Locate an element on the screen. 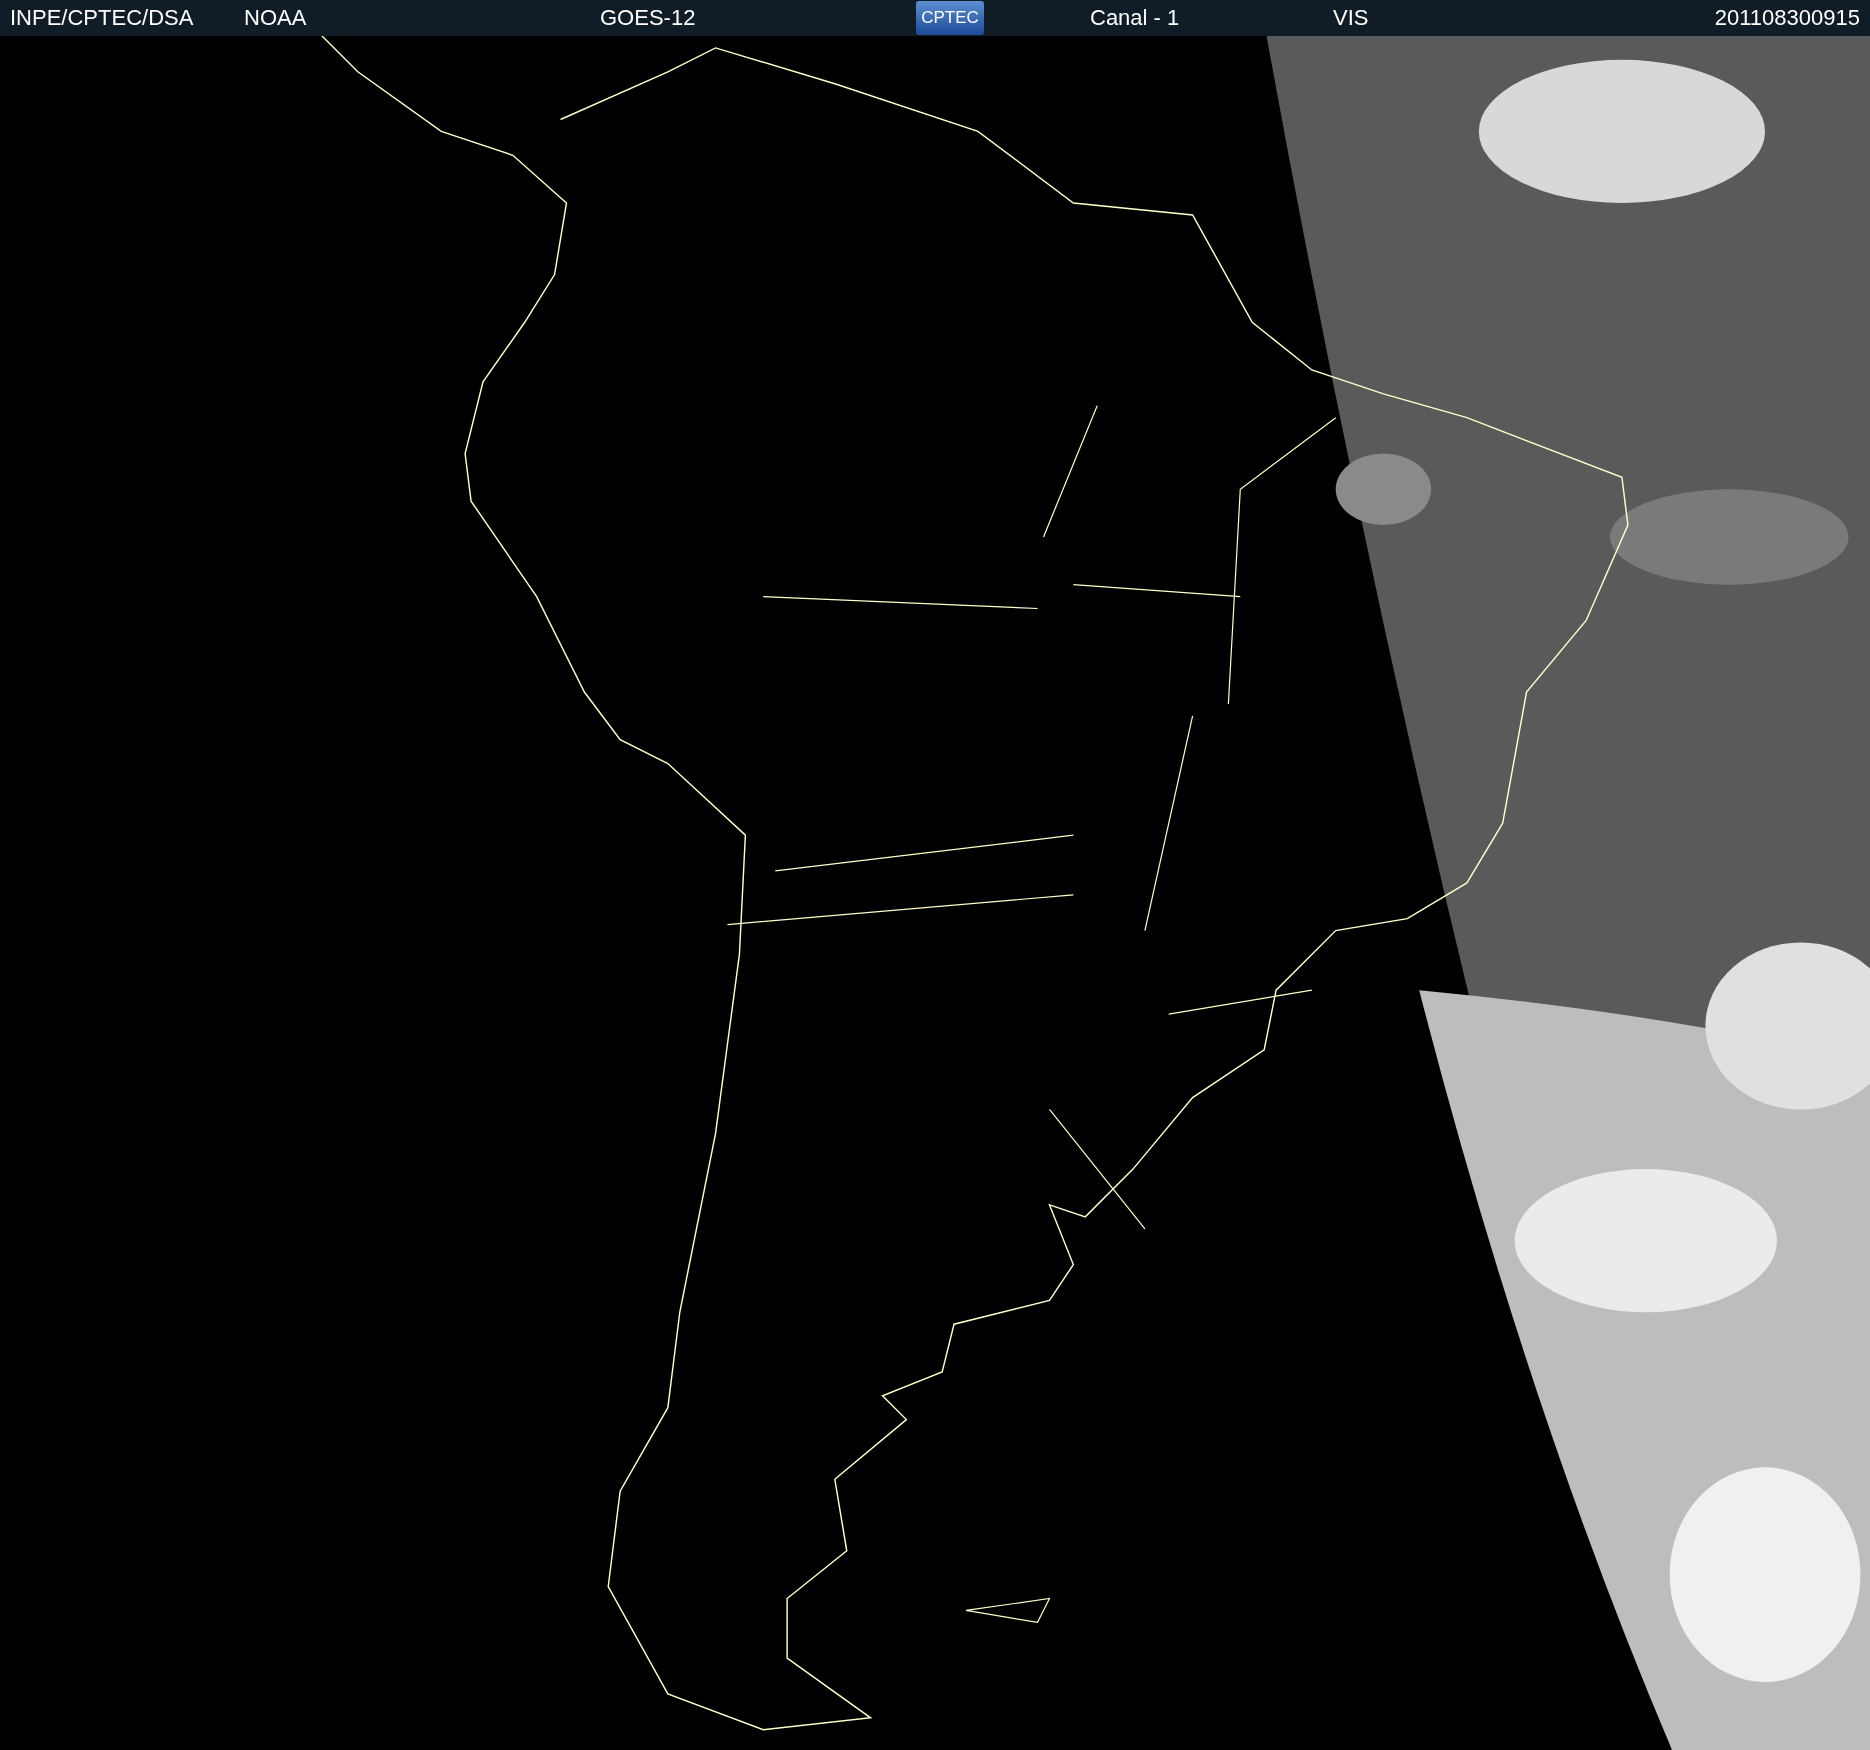 The image size is (1870, 1750). source-label: INPE/CPTEC/DSA is located at coordinates (102, 18).